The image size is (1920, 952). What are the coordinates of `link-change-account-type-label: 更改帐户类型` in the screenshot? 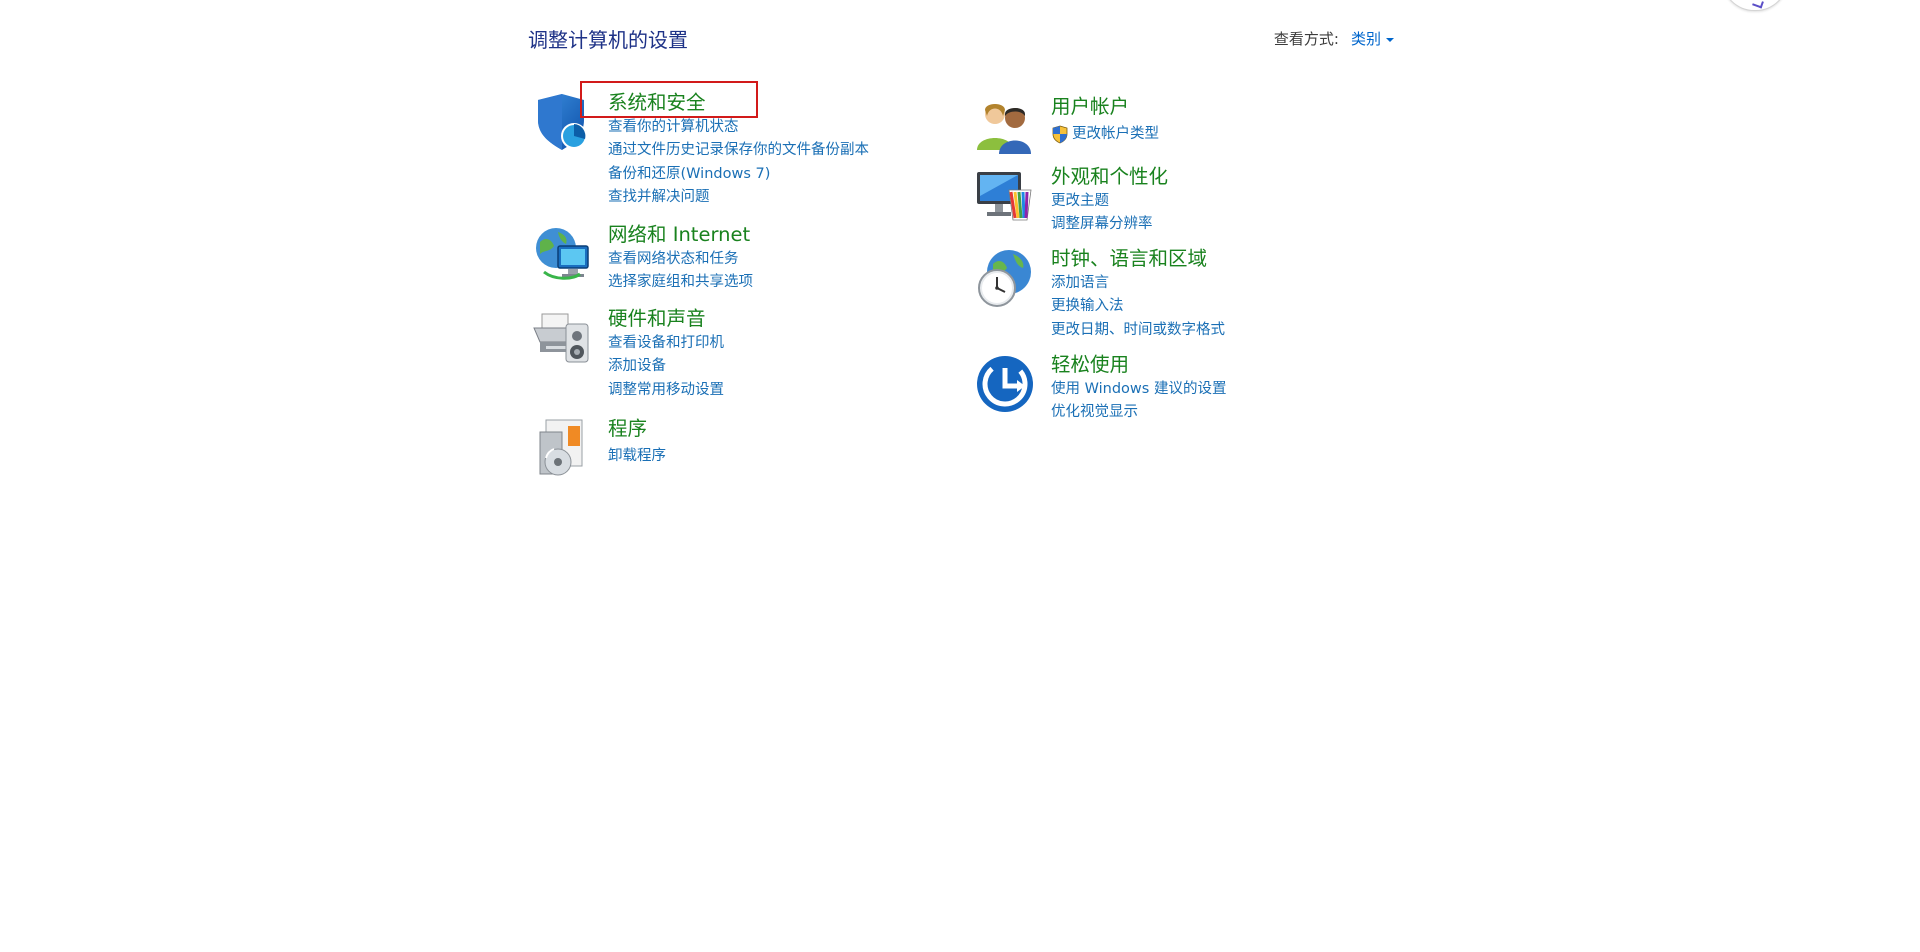 It's located at (1115, 134).